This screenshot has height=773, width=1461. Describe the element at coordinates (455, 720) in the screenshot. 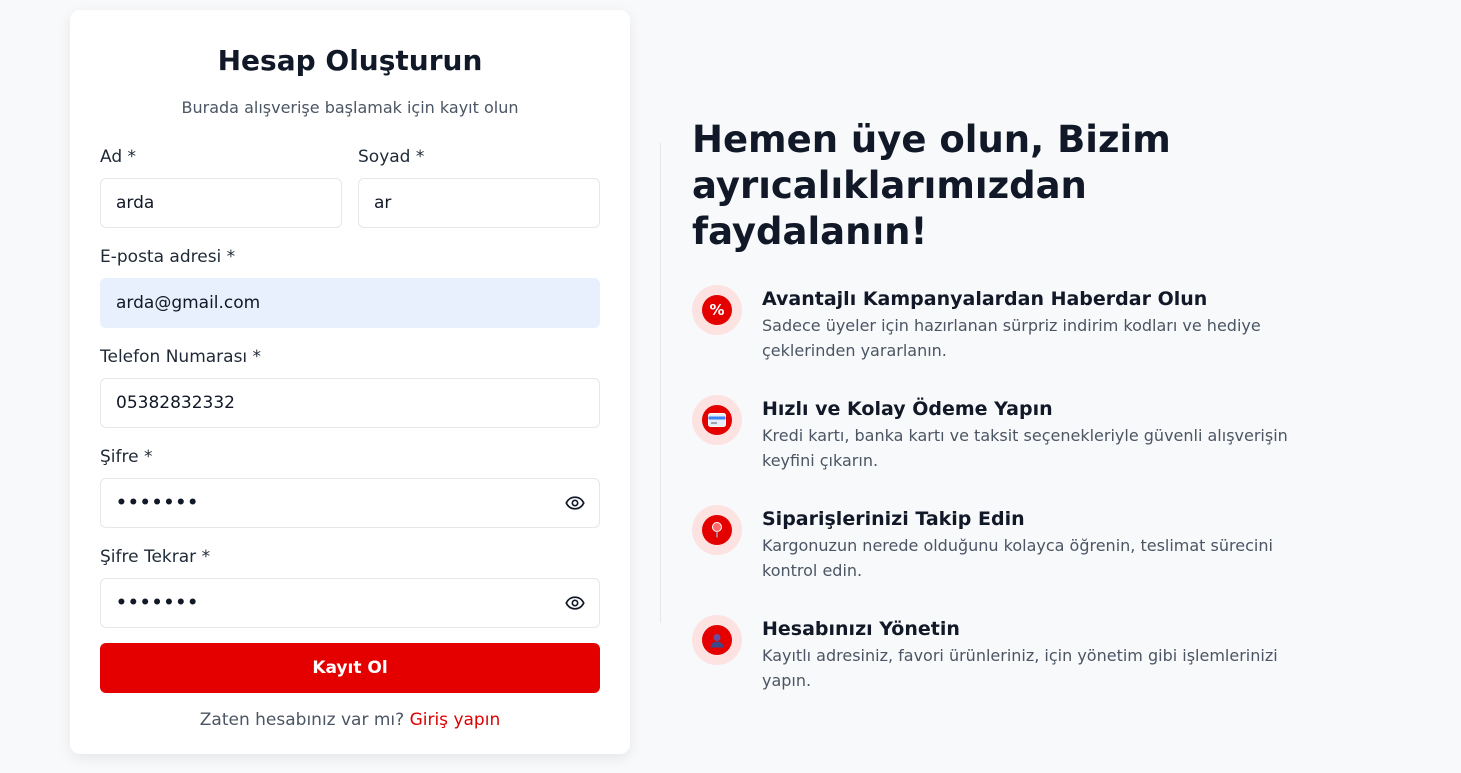

I see `login-link: Giriş yapın` at that location.